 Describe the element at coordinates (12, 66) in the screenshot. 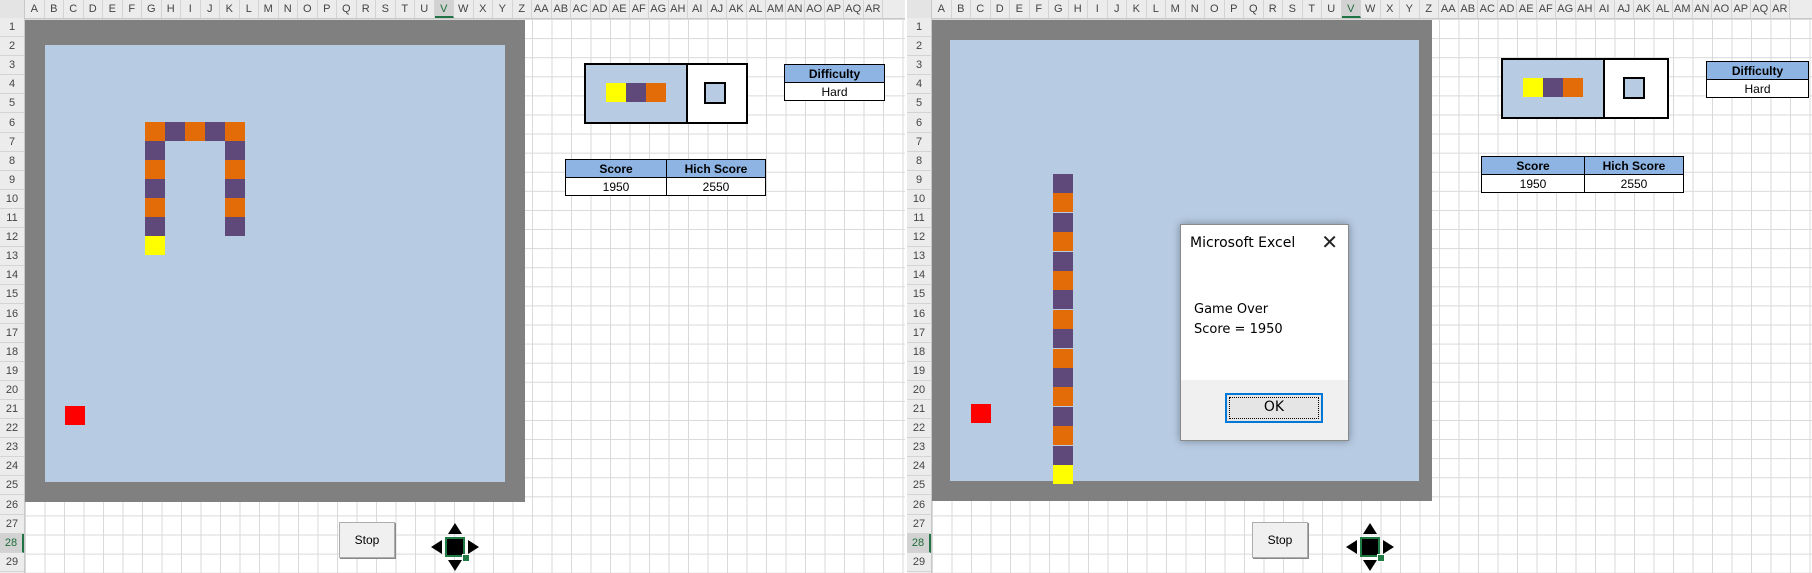

I see `row-header-3: 3` at that location.